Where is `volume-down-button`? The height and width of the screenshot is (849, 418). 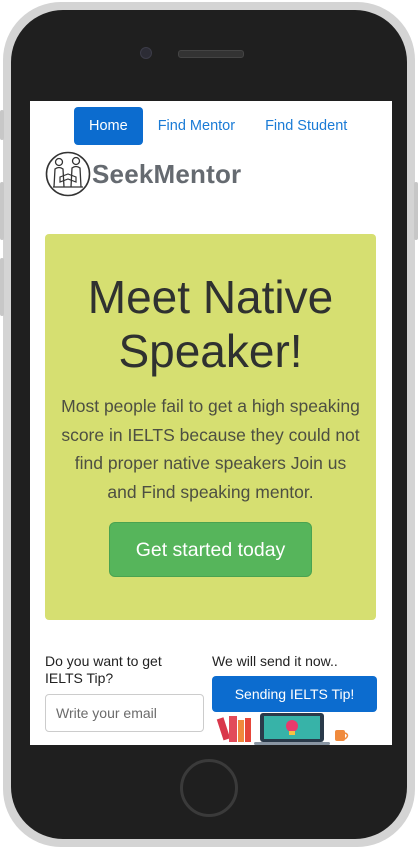 volume-down-button is located at coordinates (2, 287).